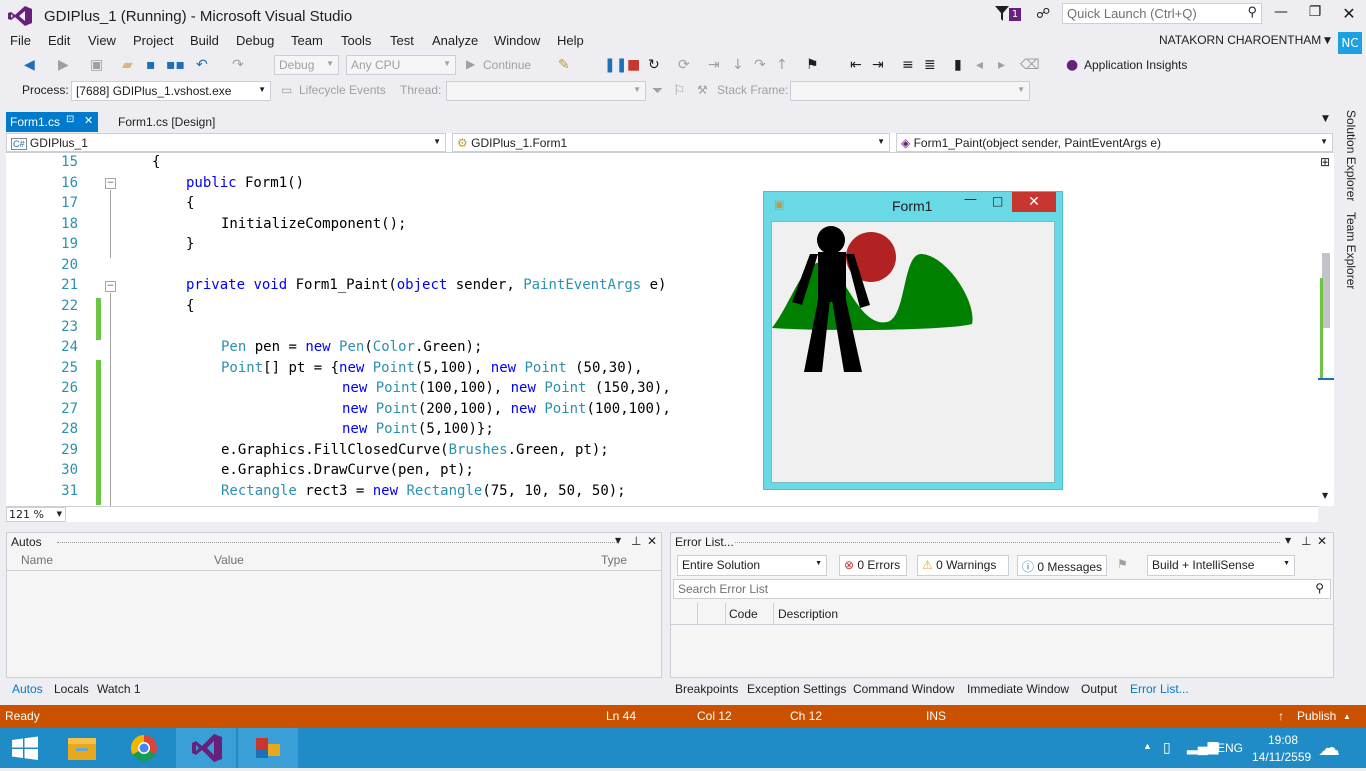 This screenshot has height=771, width=1366. What do you see at coordinates (204, 40) in the screenshot?
I see `menu-build: Build` at bounding box center [204, 40].